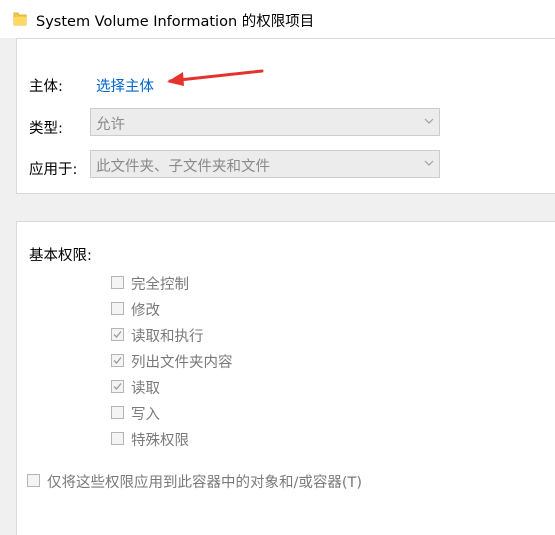 The image size is (555, 535). I want to click on applies-to-combobox: 此文件夹、子文件夹和文件, so click(265, 164).